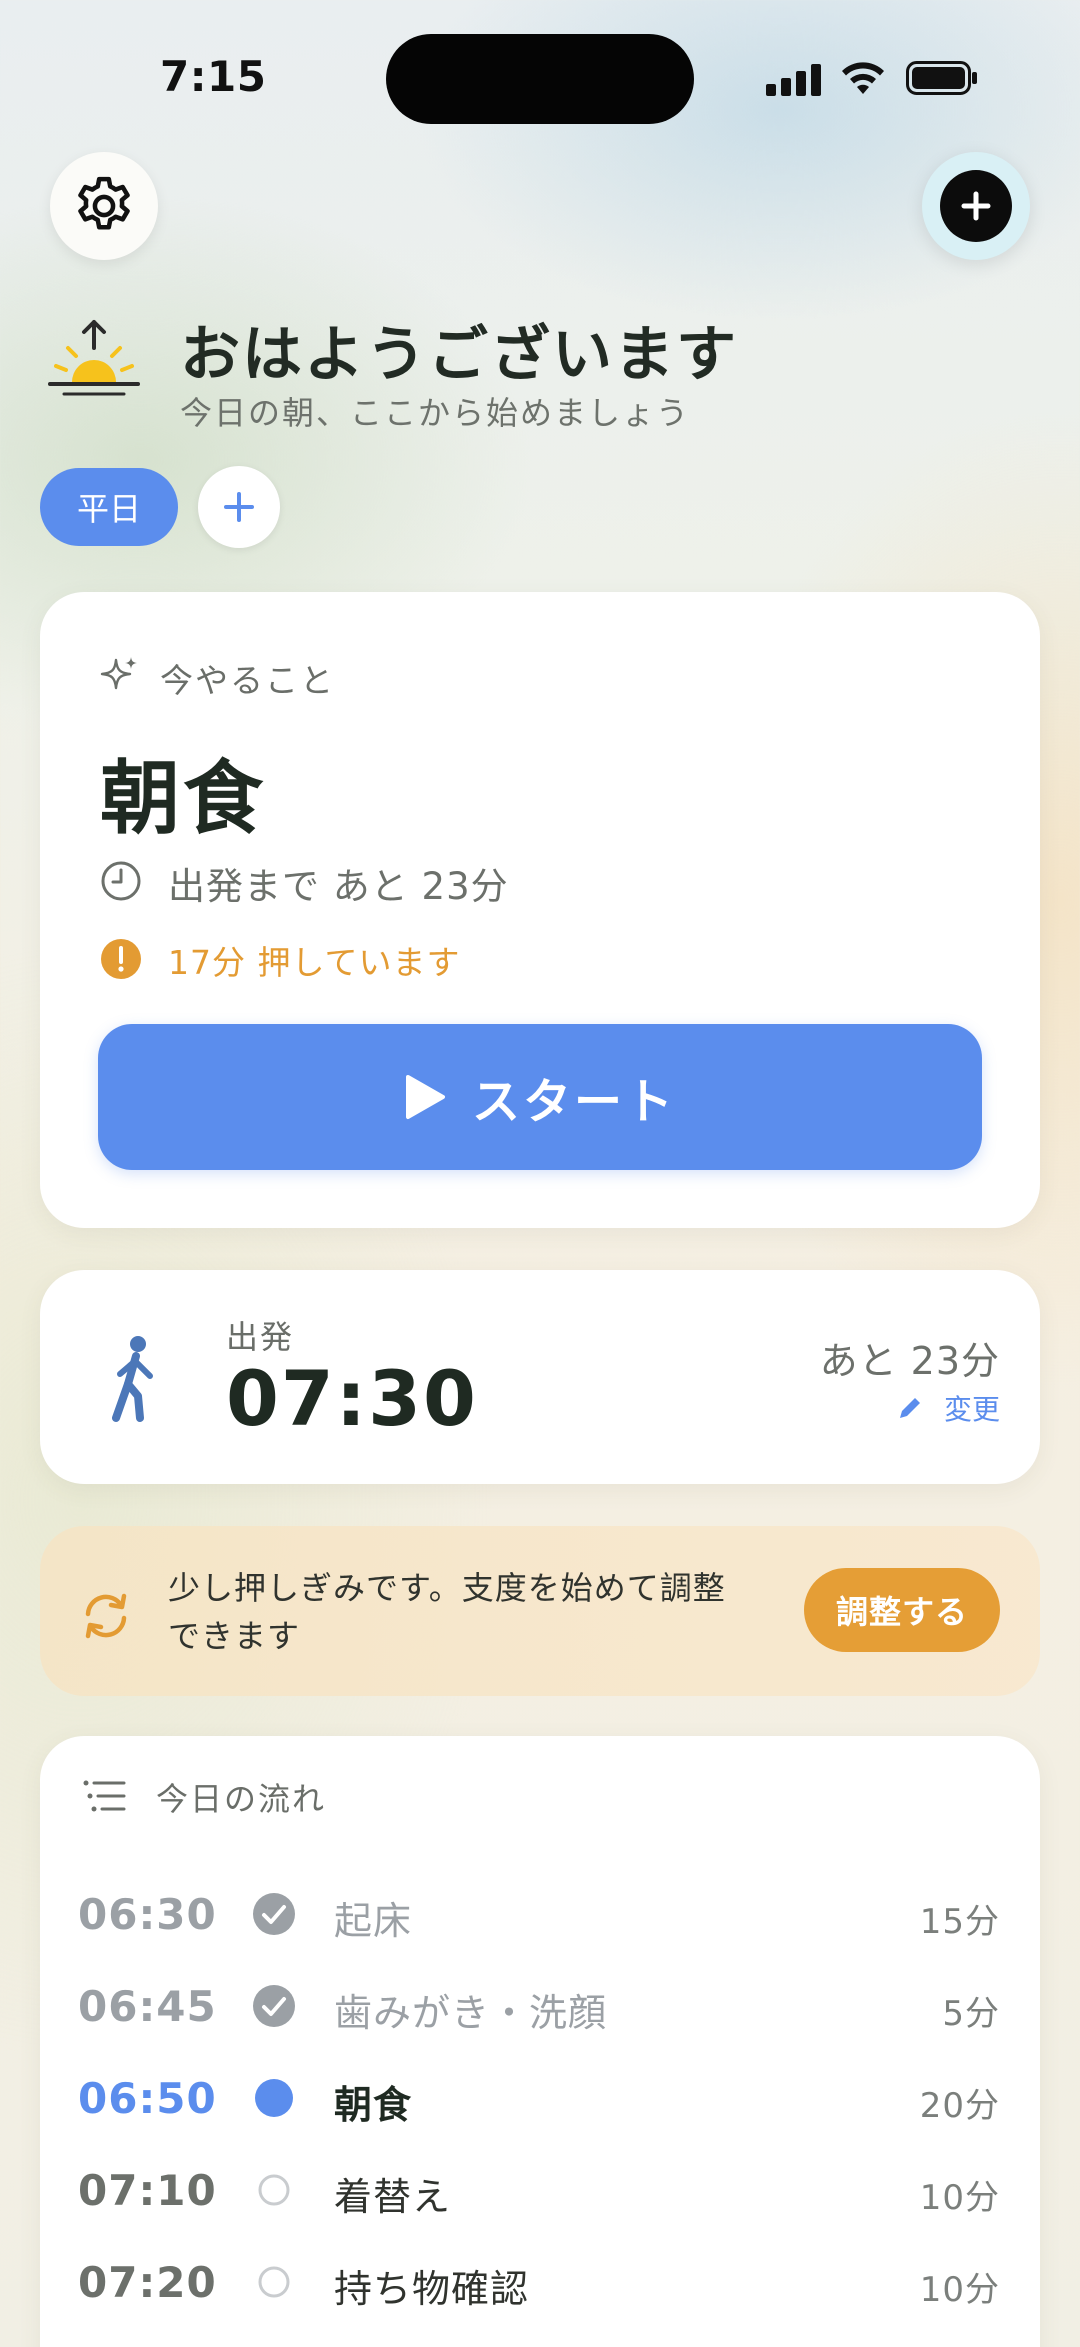 The height and width of the screenshot is (2347, 1080). I want to click on flow-item: 07:20 持ち物確認 10分, so click(540, 2282).